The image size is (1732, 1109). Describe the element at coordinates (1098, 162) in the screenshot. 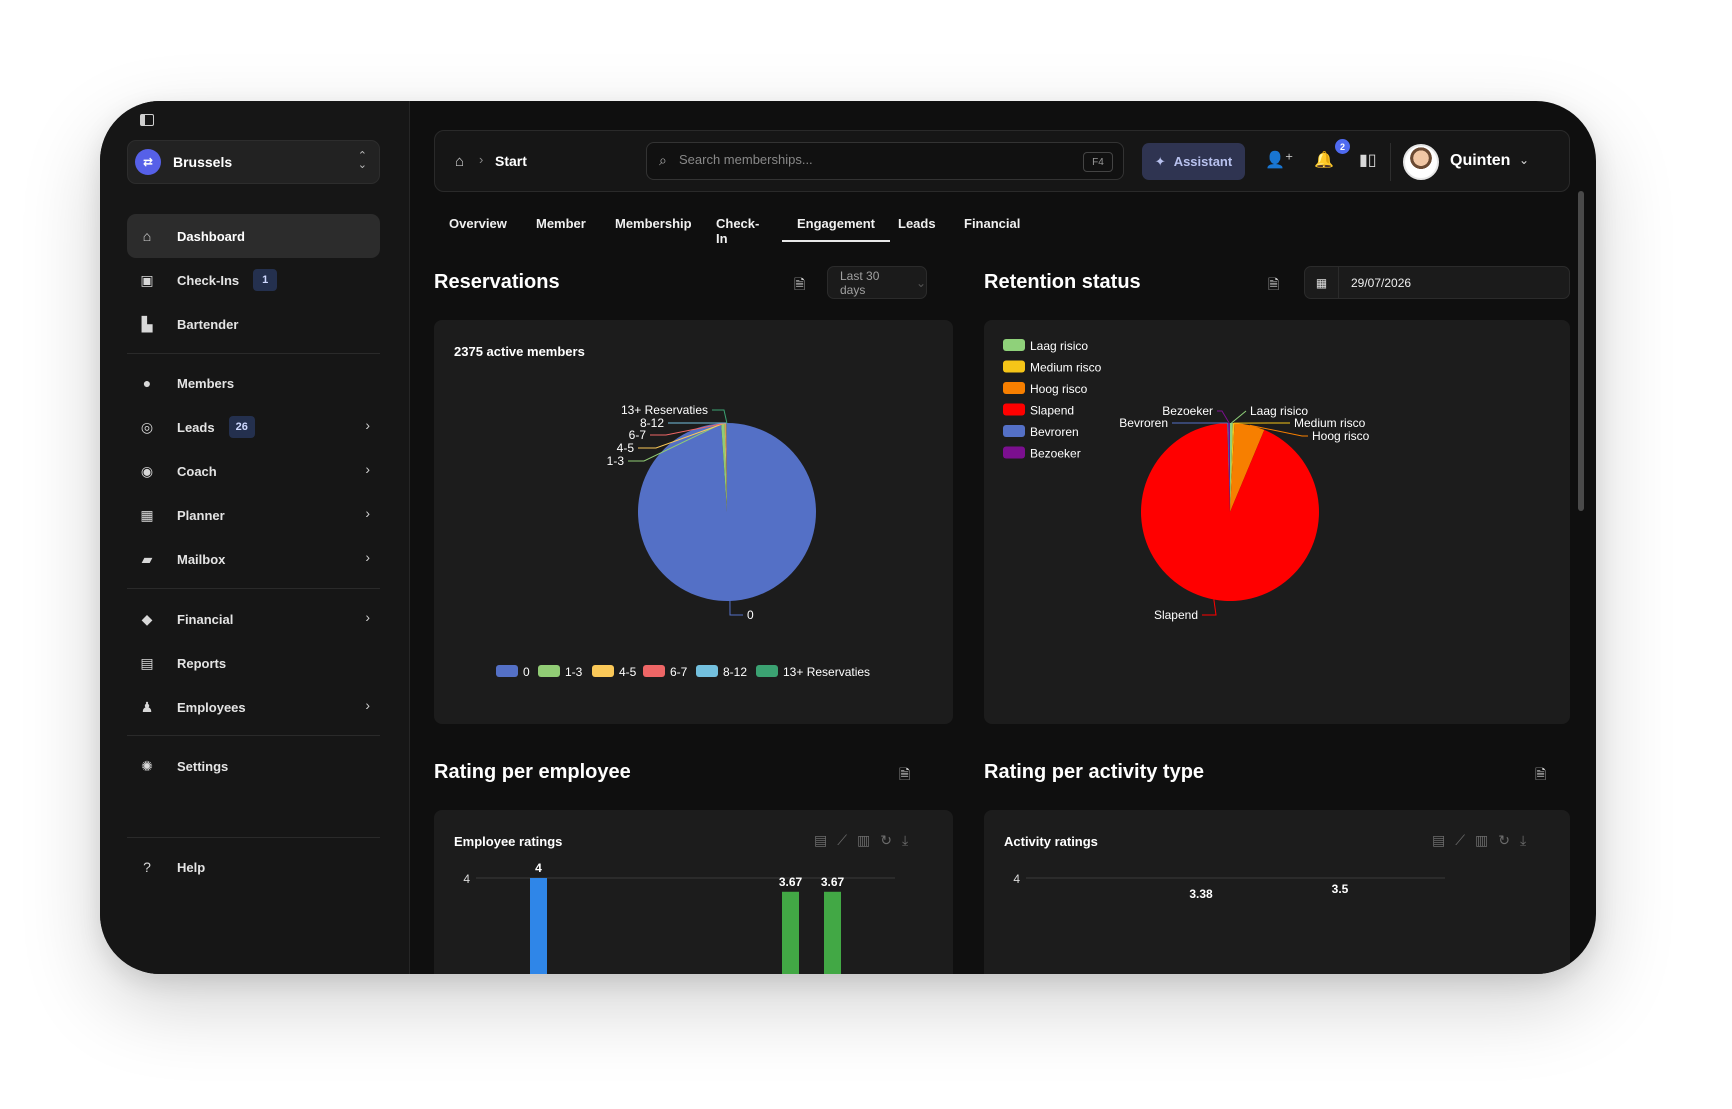

I see `shortcut-hint: F4` at that location.